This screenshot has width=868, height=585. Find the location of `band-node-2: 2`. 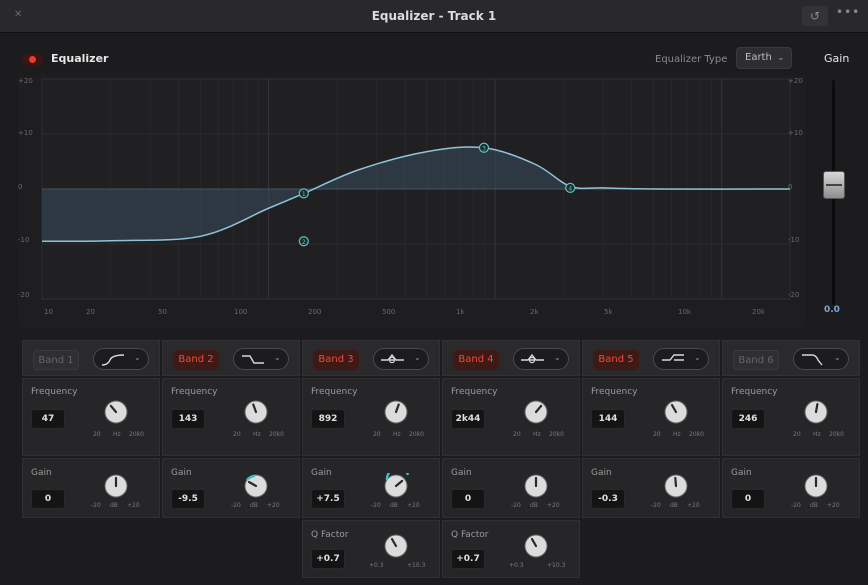

band-node-2: 2 is located at coordinates (303, 241).